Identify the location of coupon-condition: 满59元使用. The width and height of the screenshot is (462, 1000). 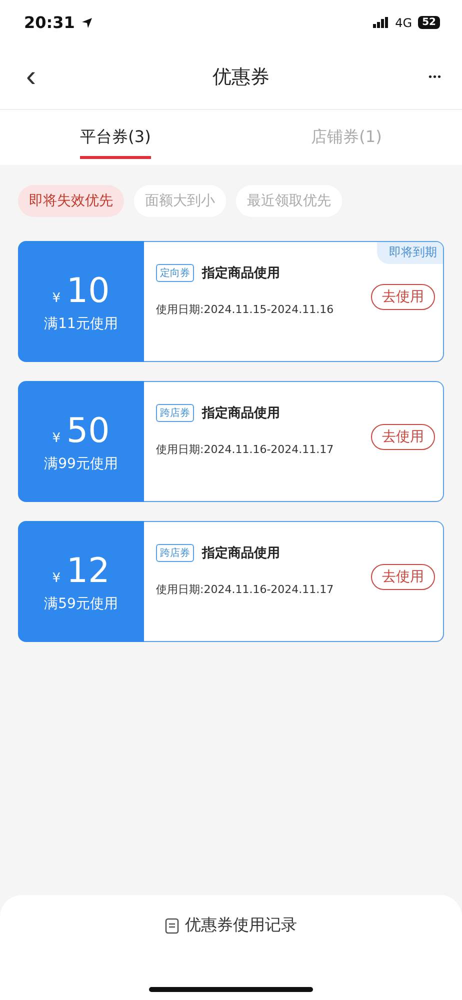
(81, 603).